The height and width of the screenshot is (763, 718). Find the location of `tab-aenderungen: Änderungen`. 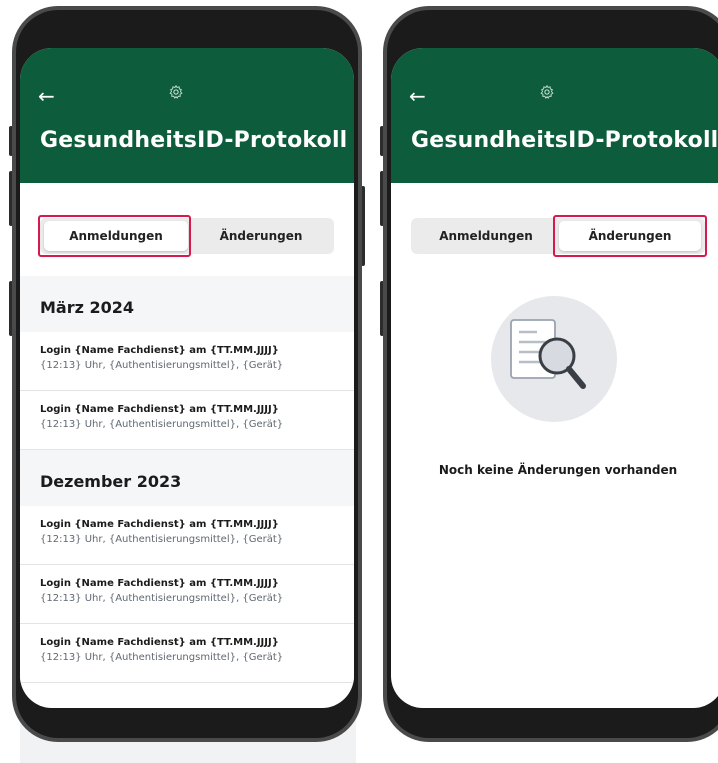

tab-aenderungen: Änderungen is located at coordinates (261, 236).